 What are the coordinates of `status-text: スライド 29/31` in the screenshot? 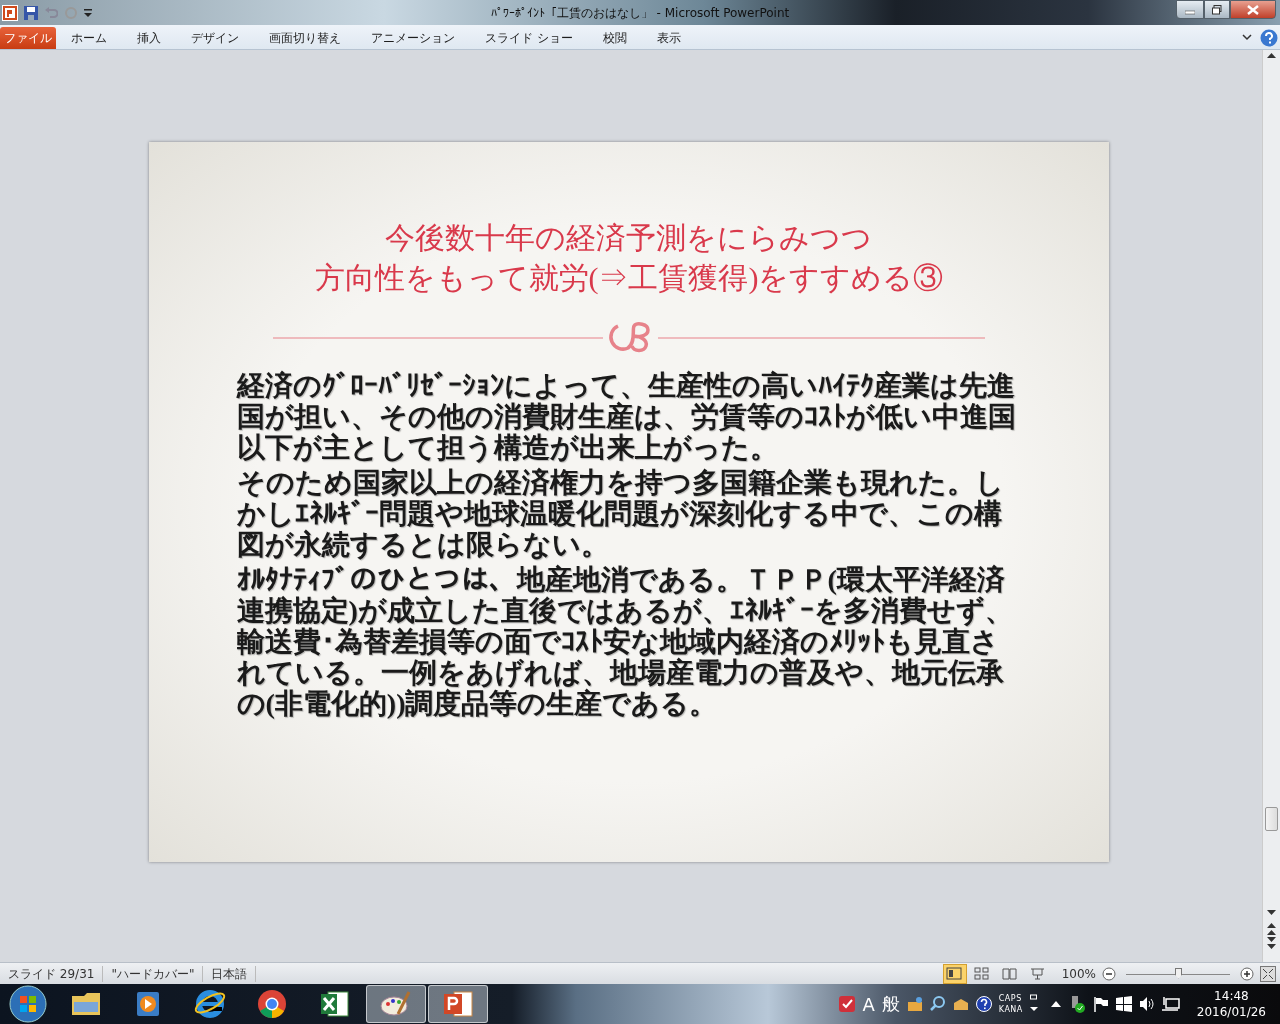 It's located at (52, 973).